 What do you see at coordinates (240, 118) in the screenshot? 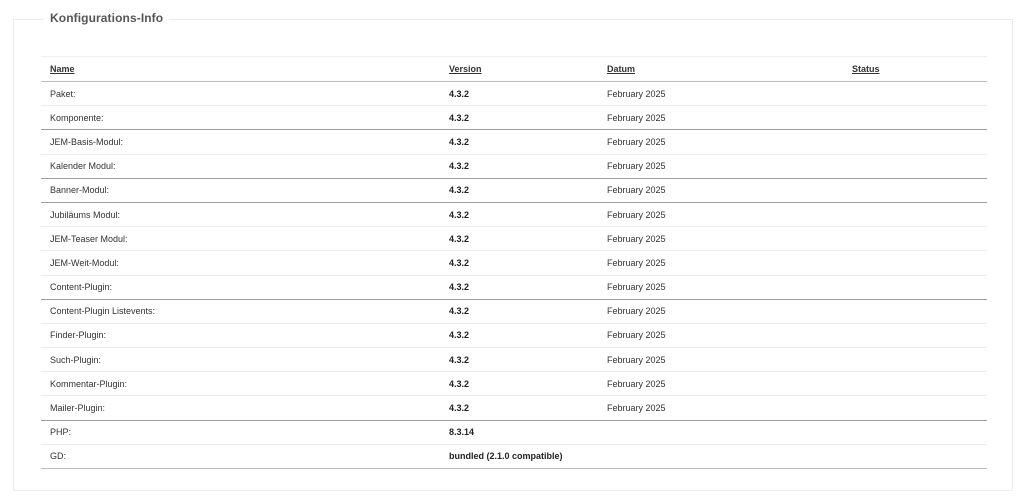
I see `row-name: Komponente:` at bounding box center [240, 118].